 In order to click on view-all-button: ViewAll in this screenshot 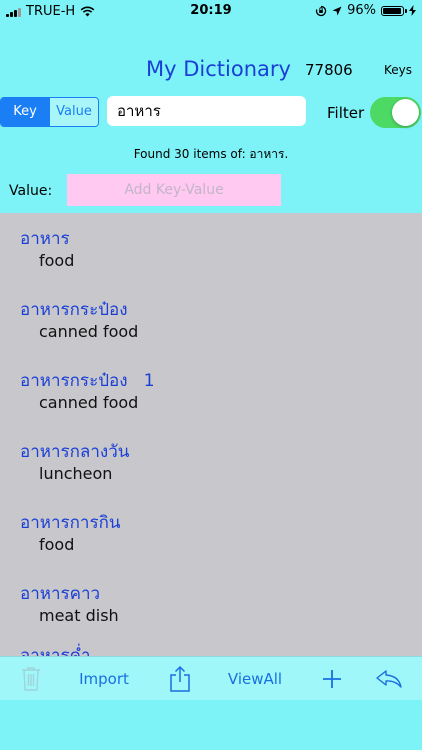, I will do `click(255, 679)`.